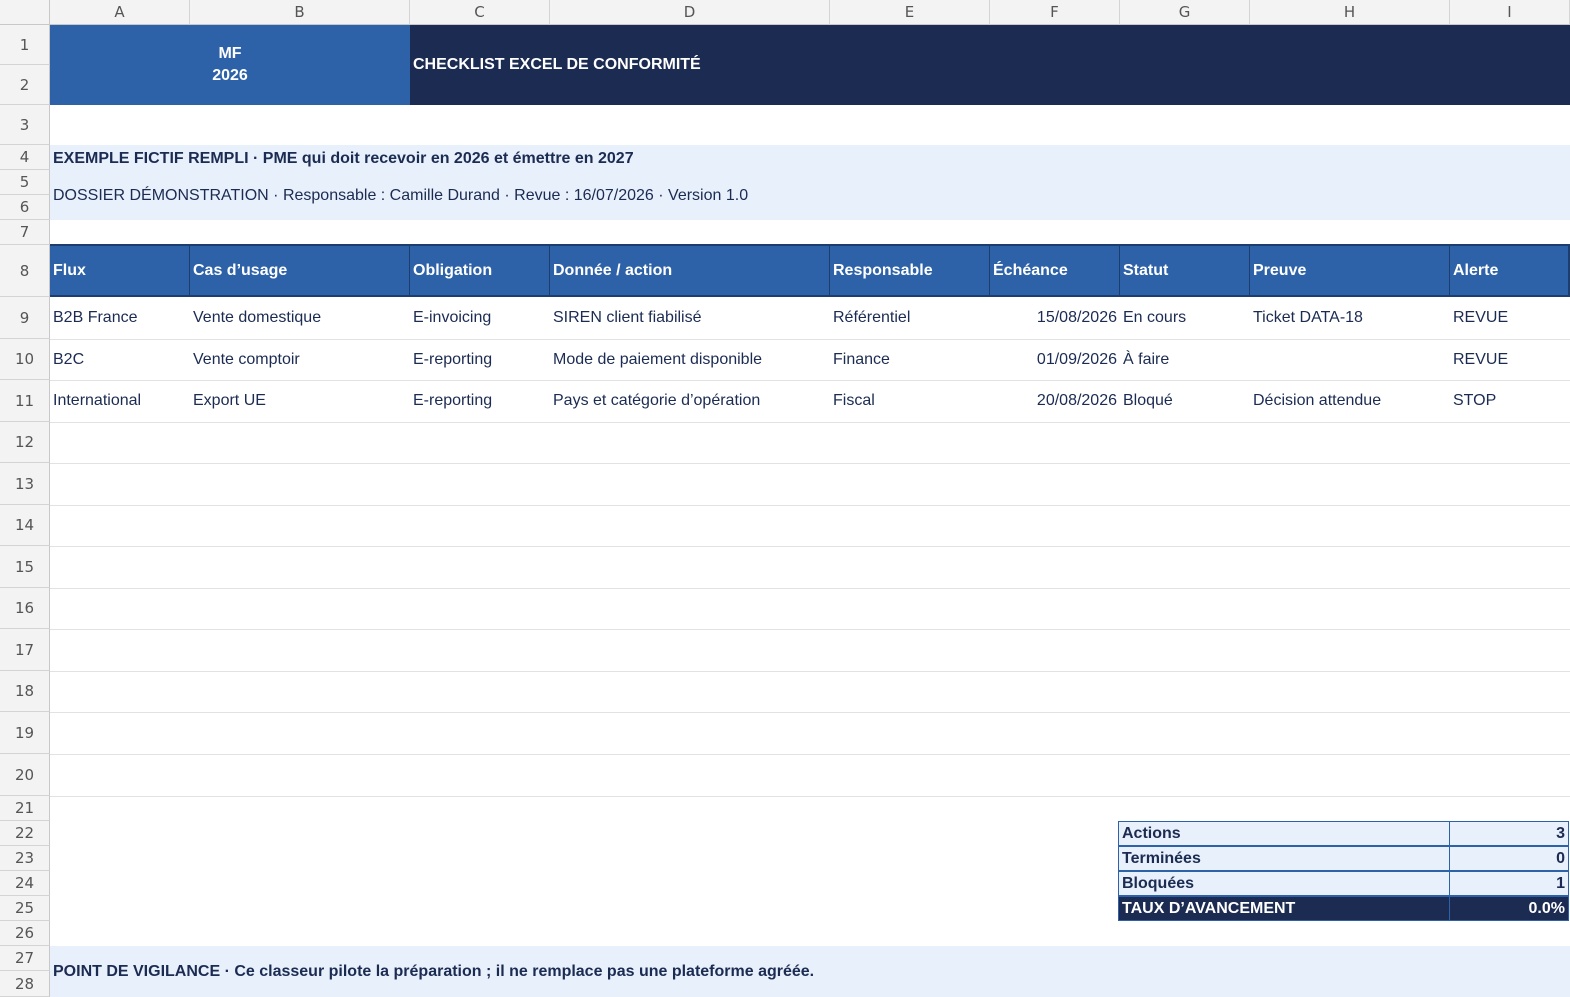  Describe the element at coordinates (25, 125) in the screenshot. I see `row-header-3: 3` at that location.